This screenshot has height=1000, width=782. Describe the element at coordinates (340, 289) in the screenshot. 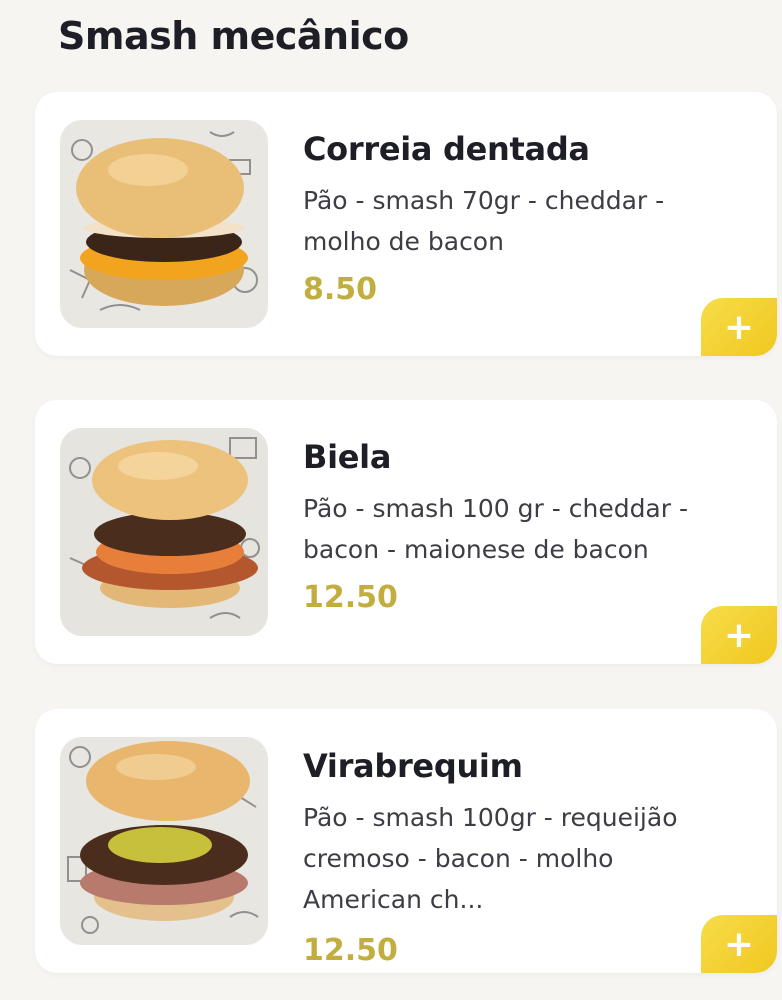

I see `item-price: 8.50` at that location.